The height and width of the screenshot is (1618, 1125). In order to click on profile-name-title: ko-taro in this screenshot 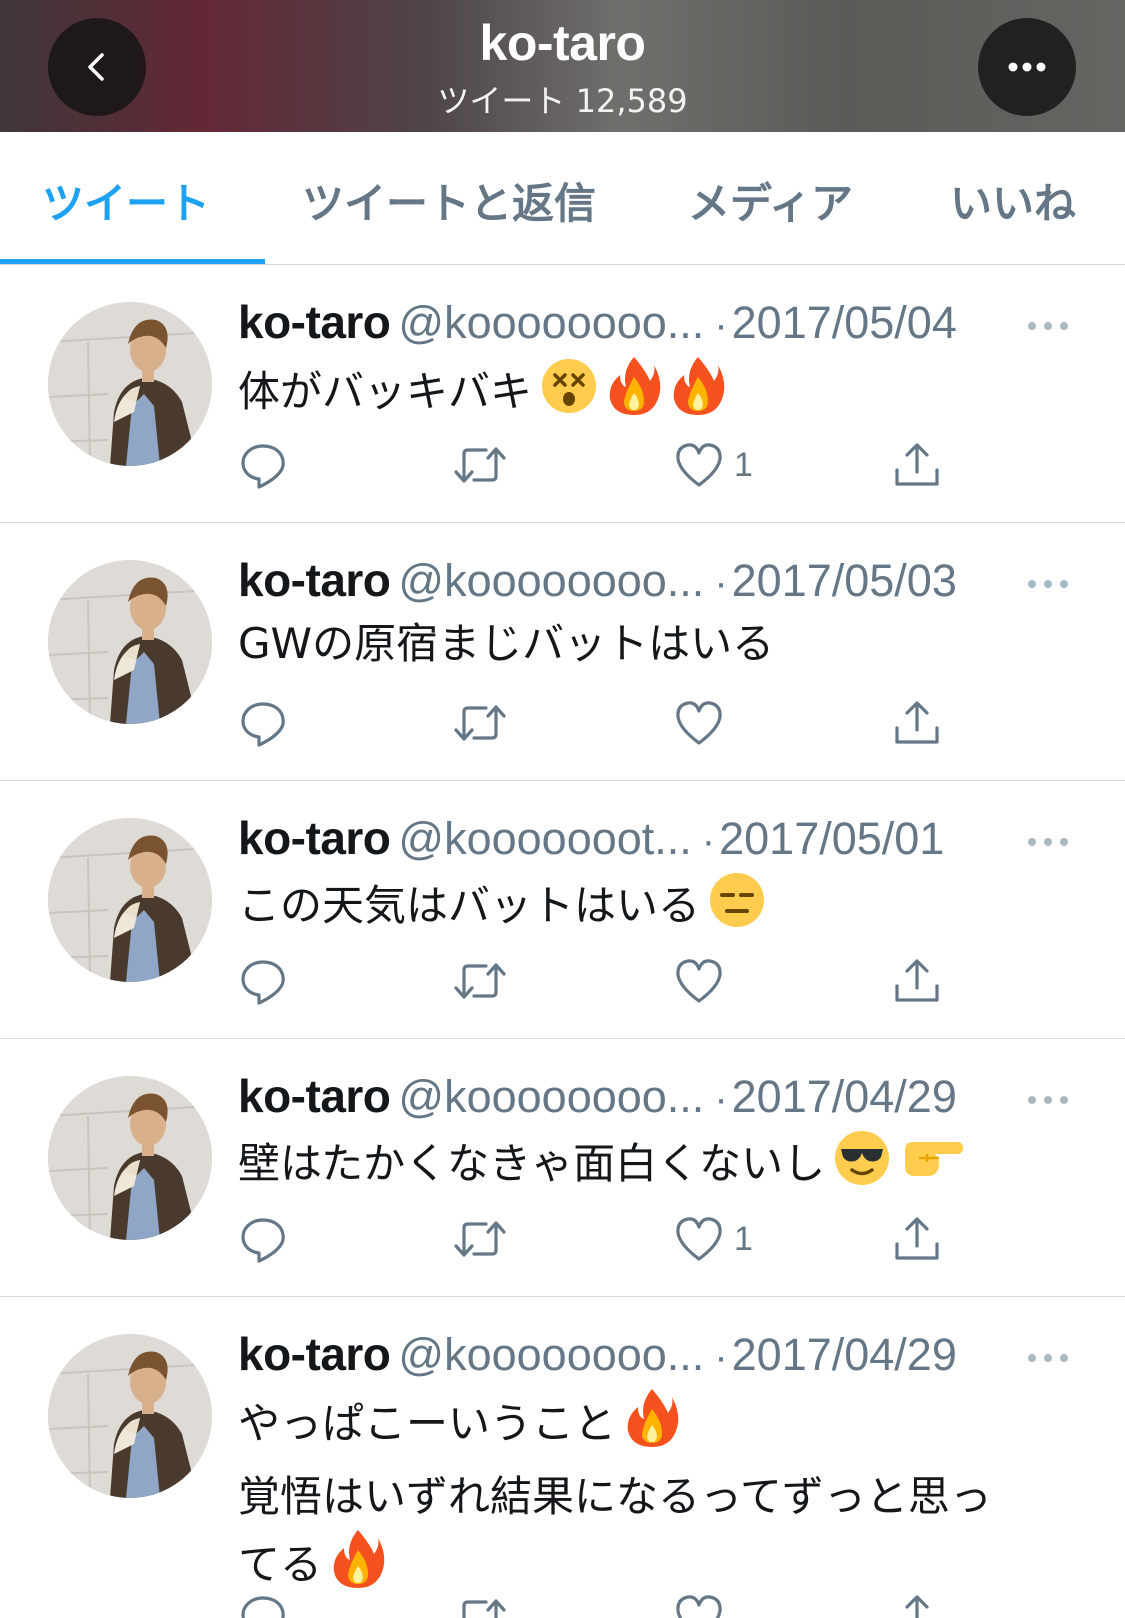, I will do `click(562, 43)`.